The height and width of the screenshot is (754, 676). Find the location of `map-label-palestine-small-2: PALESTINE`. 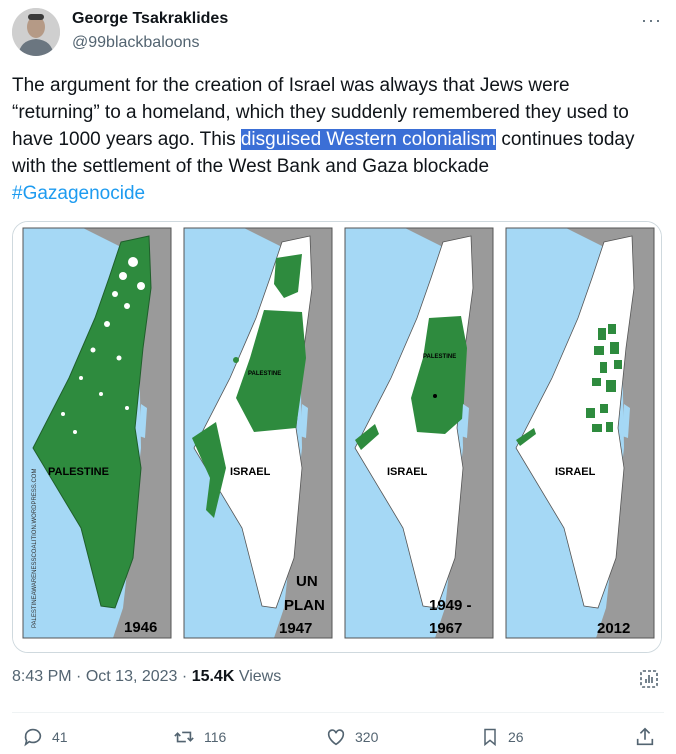

map-label-palestine-small-2: PALESTINE is located at coordinates (439, 357).